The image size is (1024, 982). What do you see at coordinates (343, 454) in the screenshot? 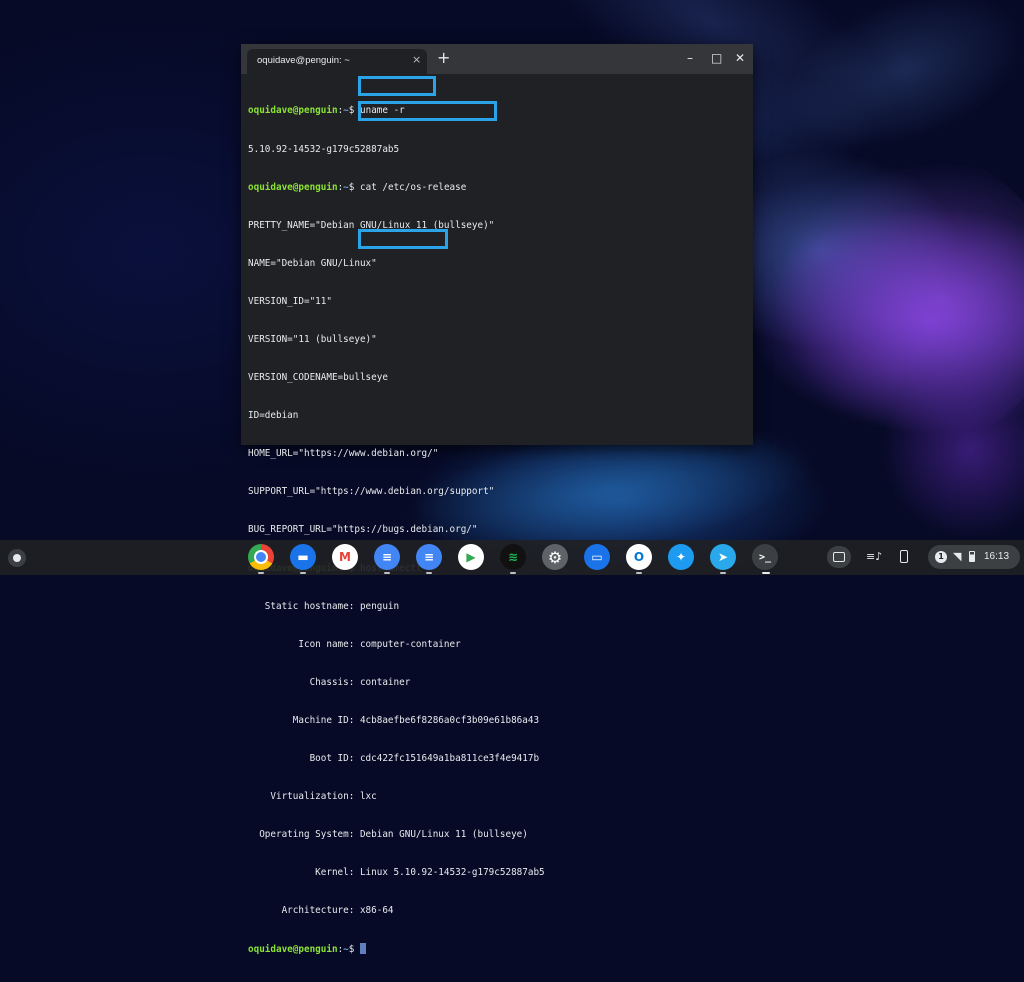
I see `output-line: HOME_URL="https://www.debian.org/"` at bounding box center [343, 454].